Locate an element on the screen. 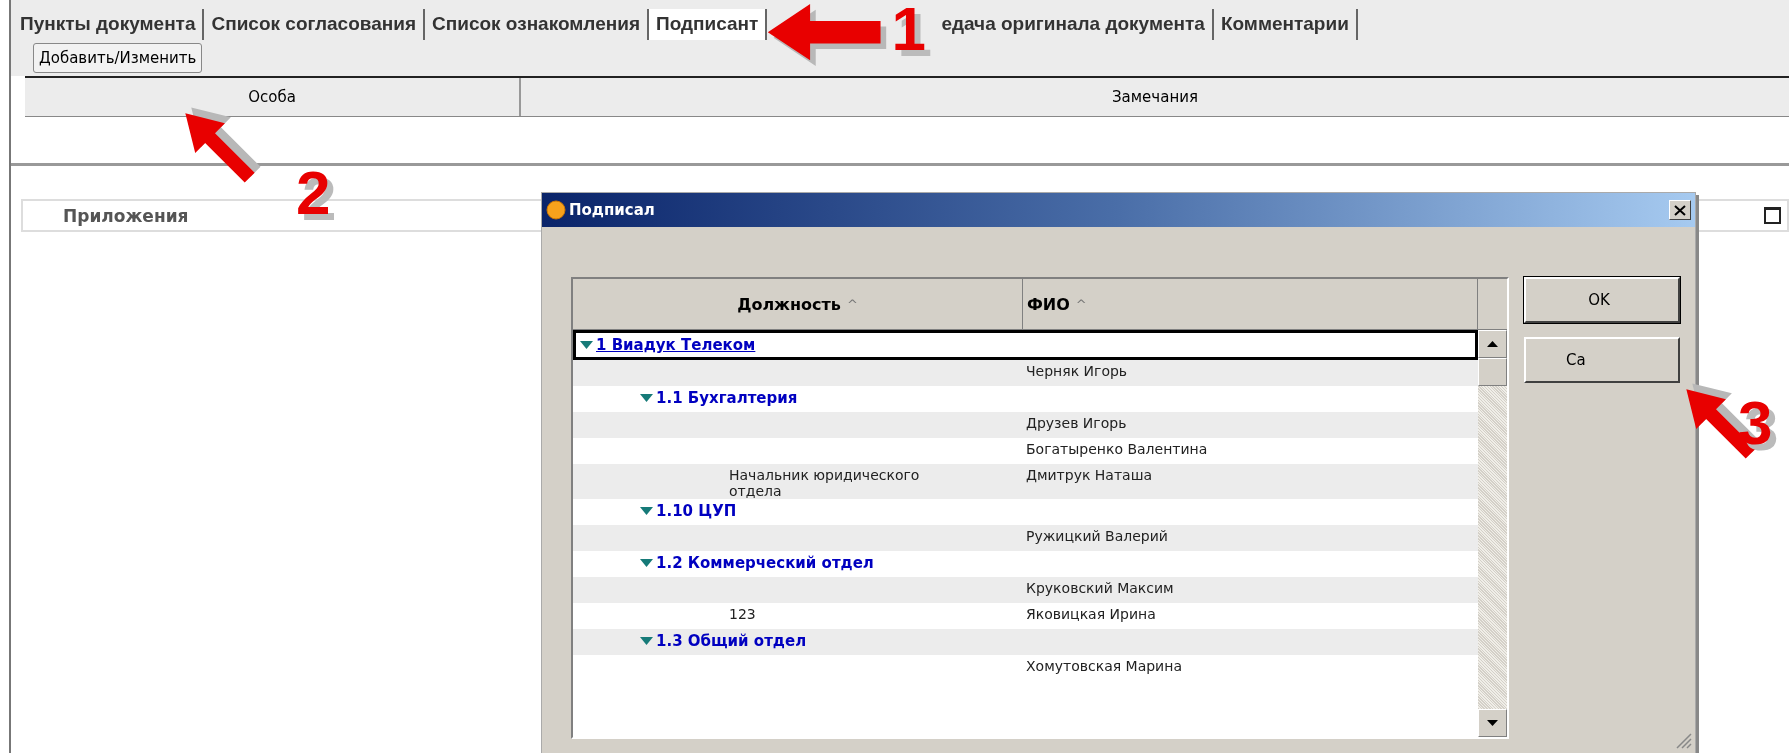 Image resolution: width=1789 pixels, height=753 pixels. tab: Подписант is located at coordinates (708, 24).